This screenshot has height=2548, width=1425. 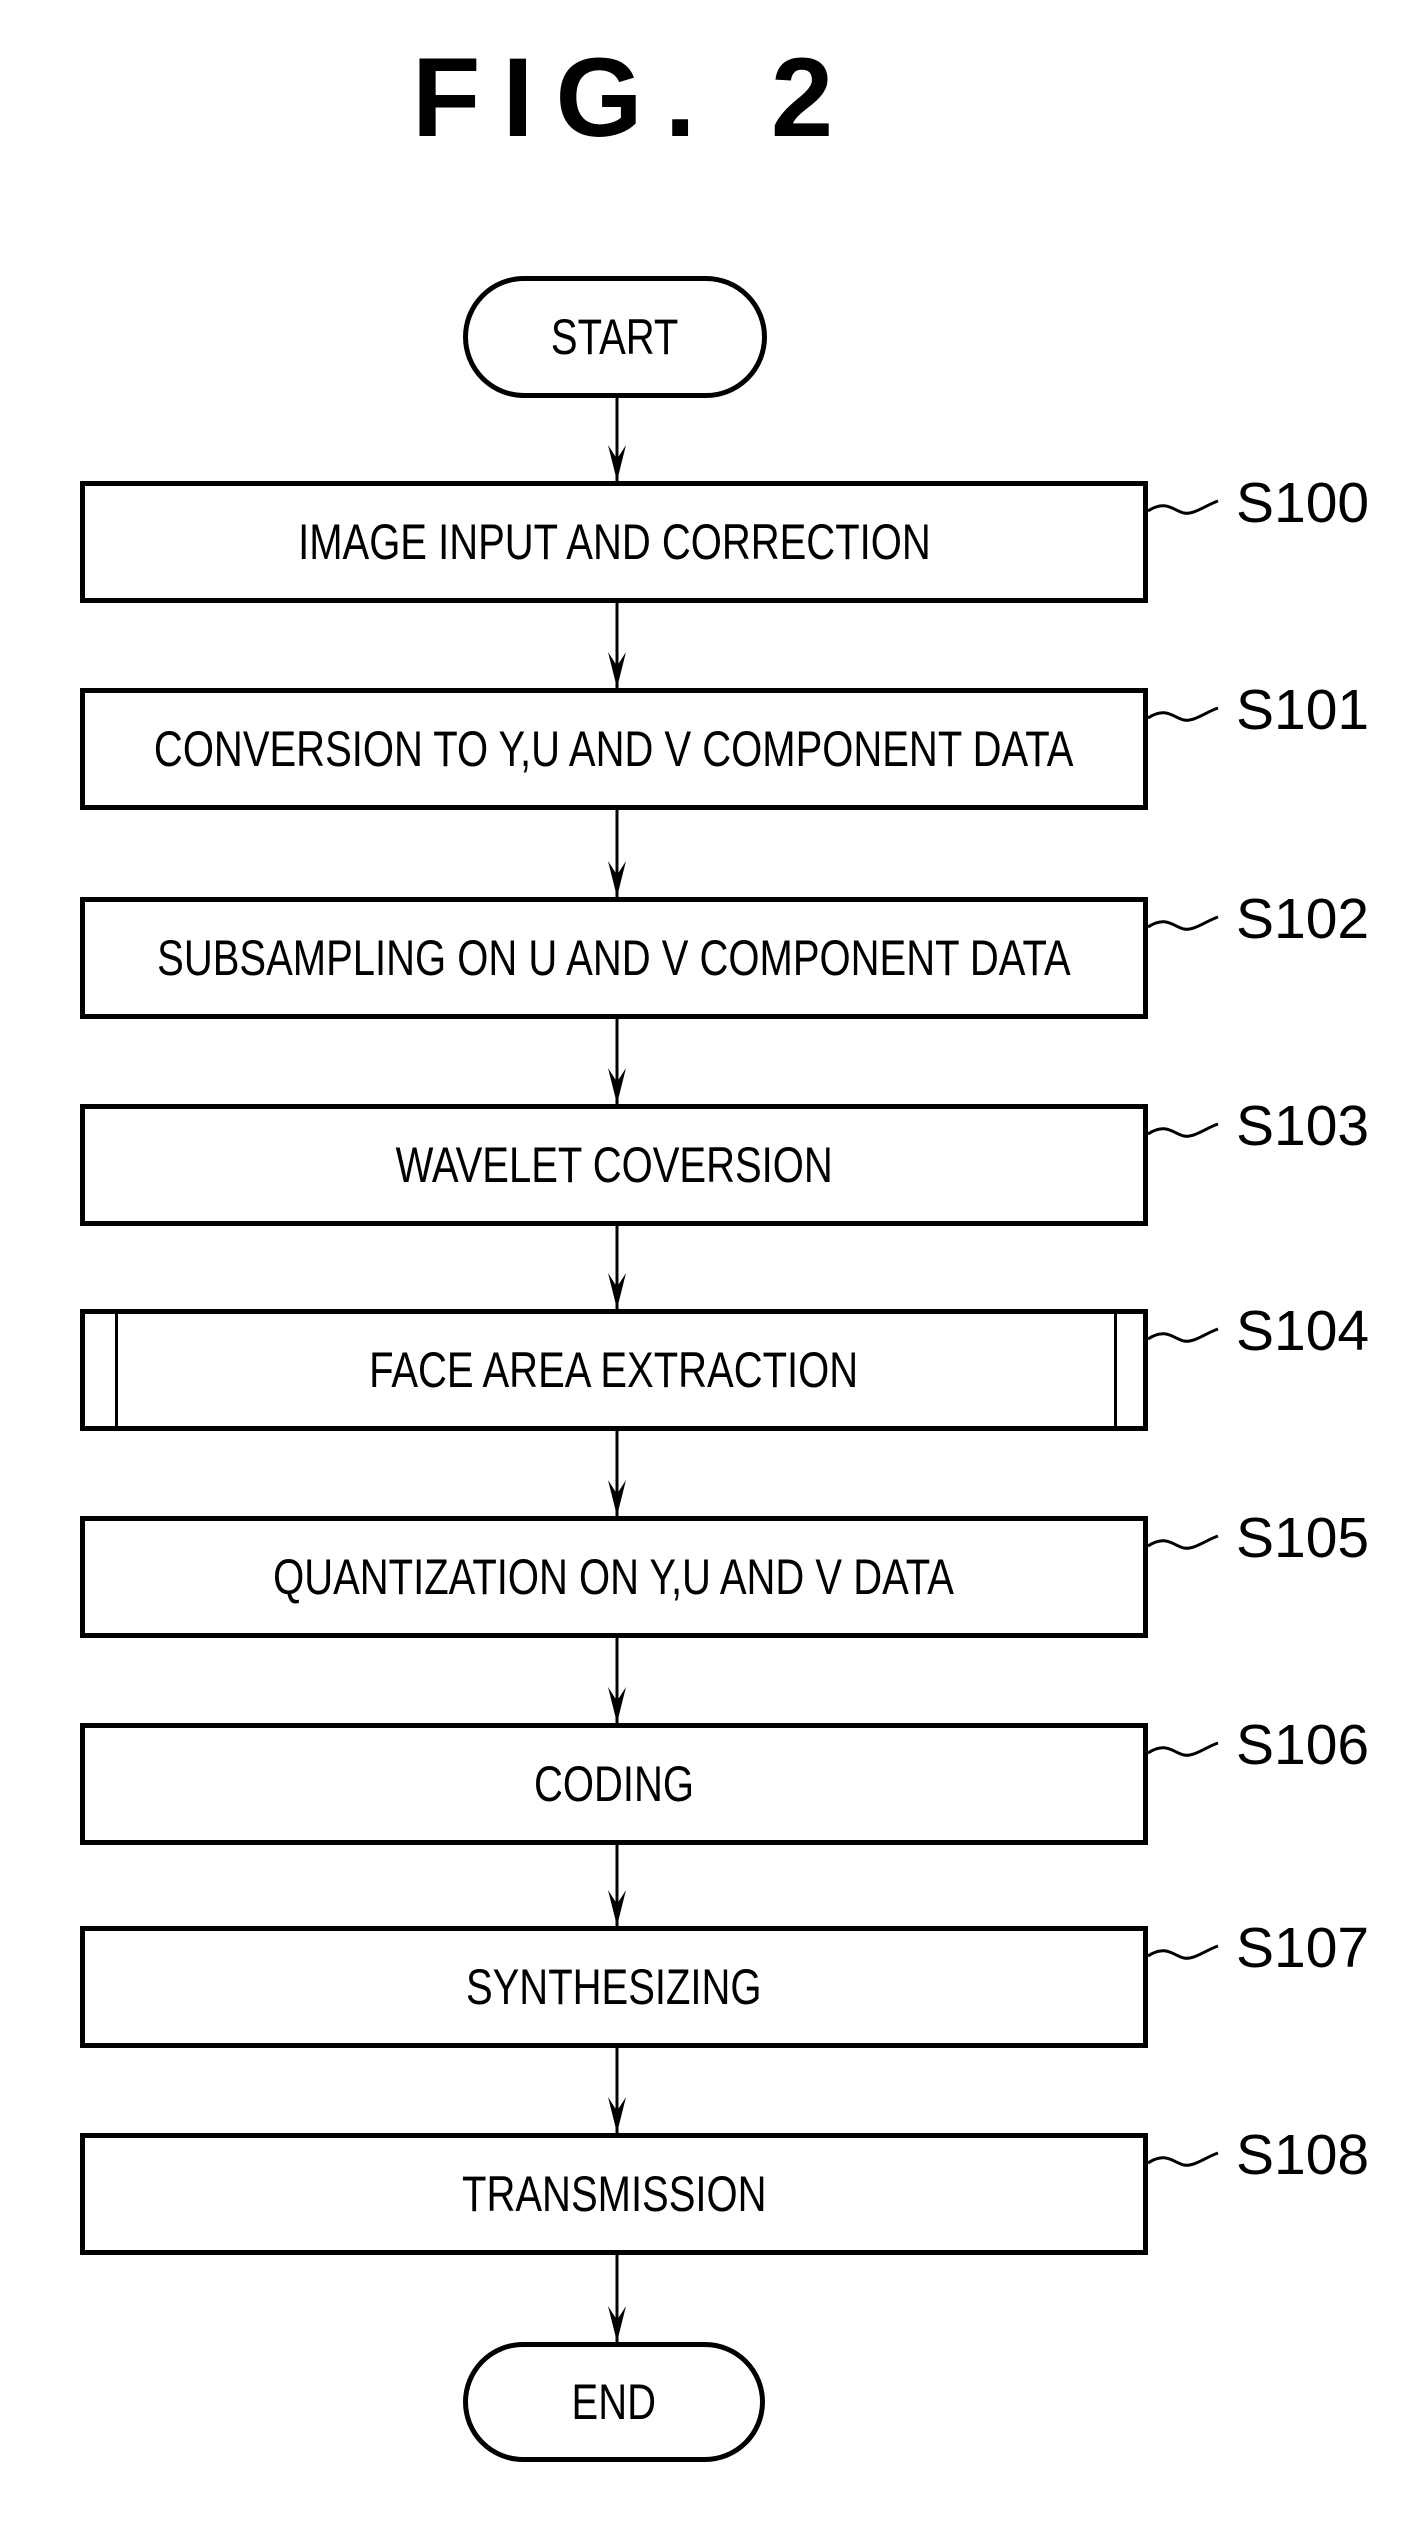 I want to click on step-box-s104: FACE AREA EXTRACTION, so click(x=614, y=1370).